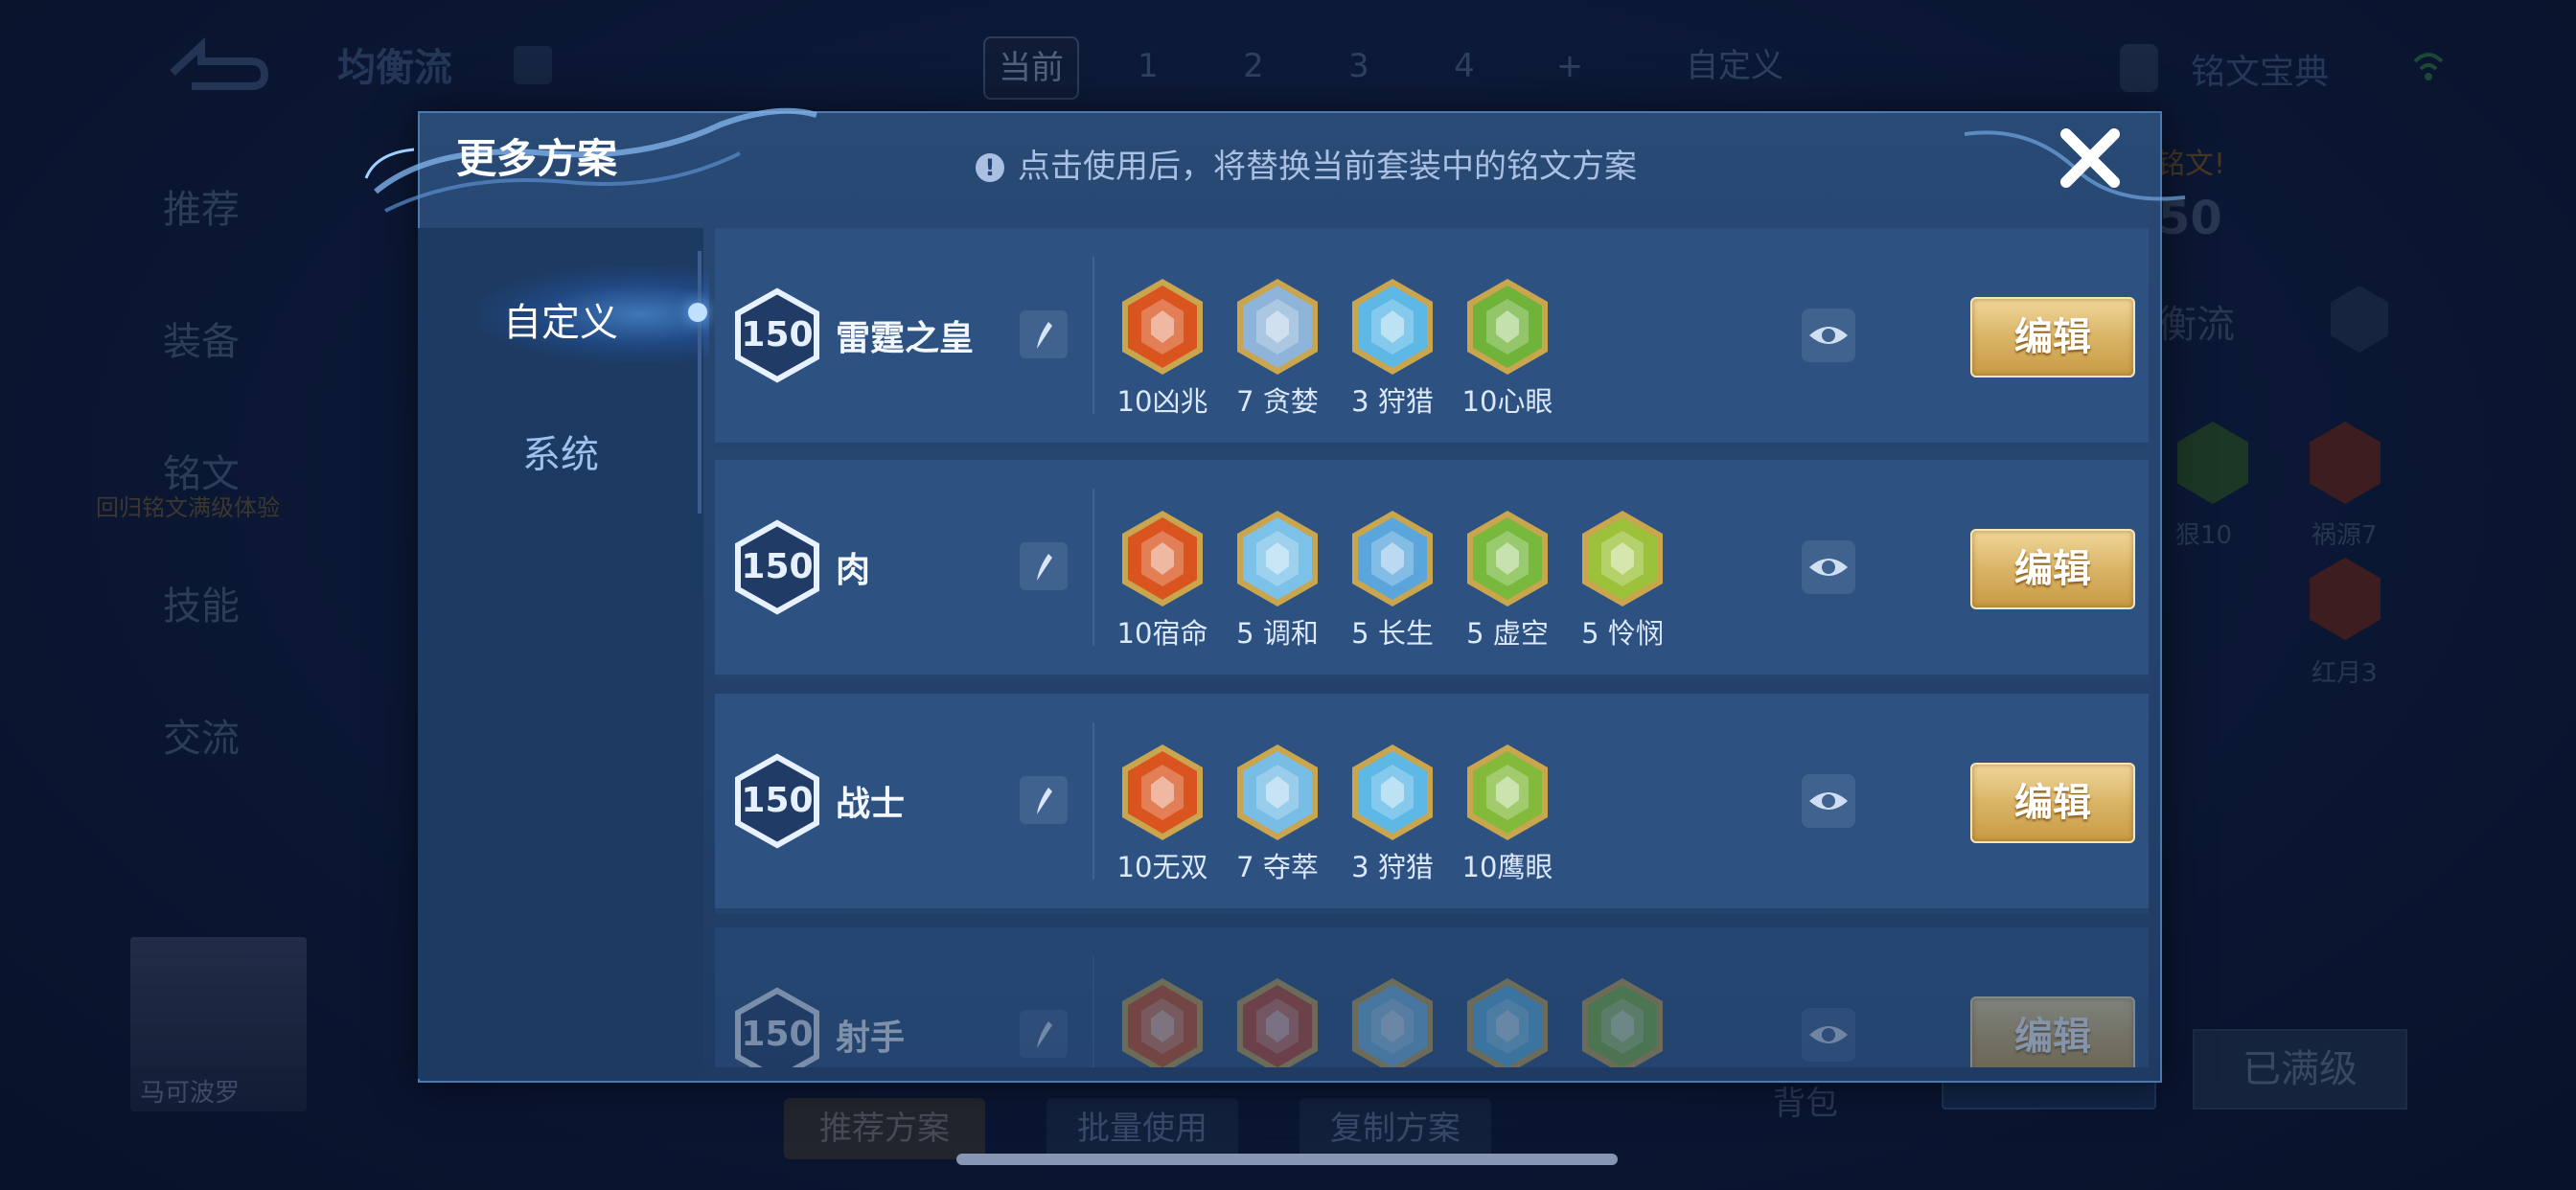  I want to click on rune-item: 7 贪婪, so click(1277, 348).